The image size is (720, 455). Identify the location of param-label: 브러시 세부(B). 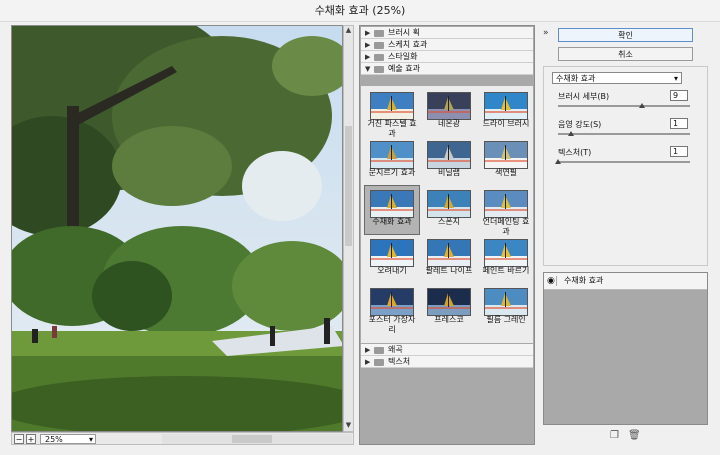
(584, 96).